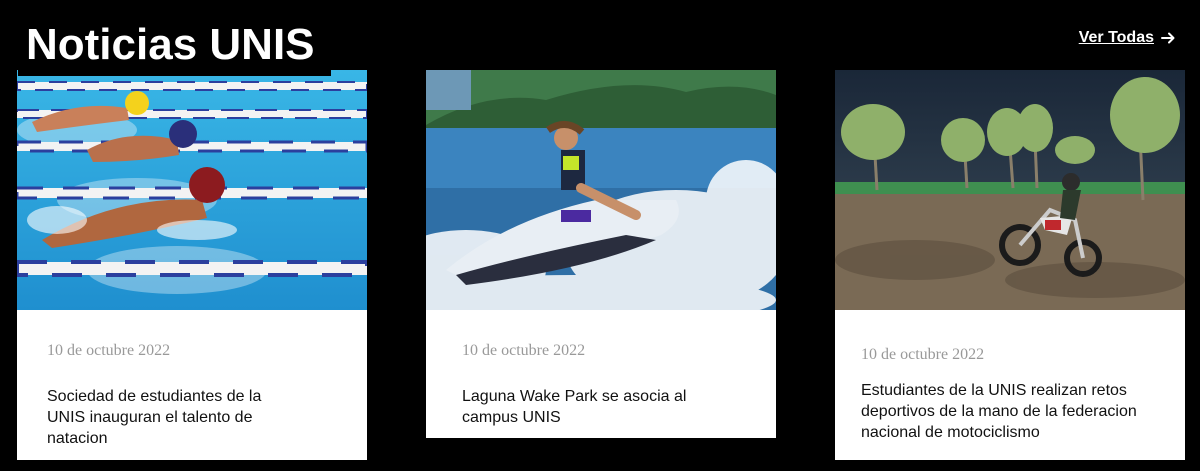 The height and width of the screenshot is (471, 1200). I want to click on jet-ski-image, so click(601, 190).